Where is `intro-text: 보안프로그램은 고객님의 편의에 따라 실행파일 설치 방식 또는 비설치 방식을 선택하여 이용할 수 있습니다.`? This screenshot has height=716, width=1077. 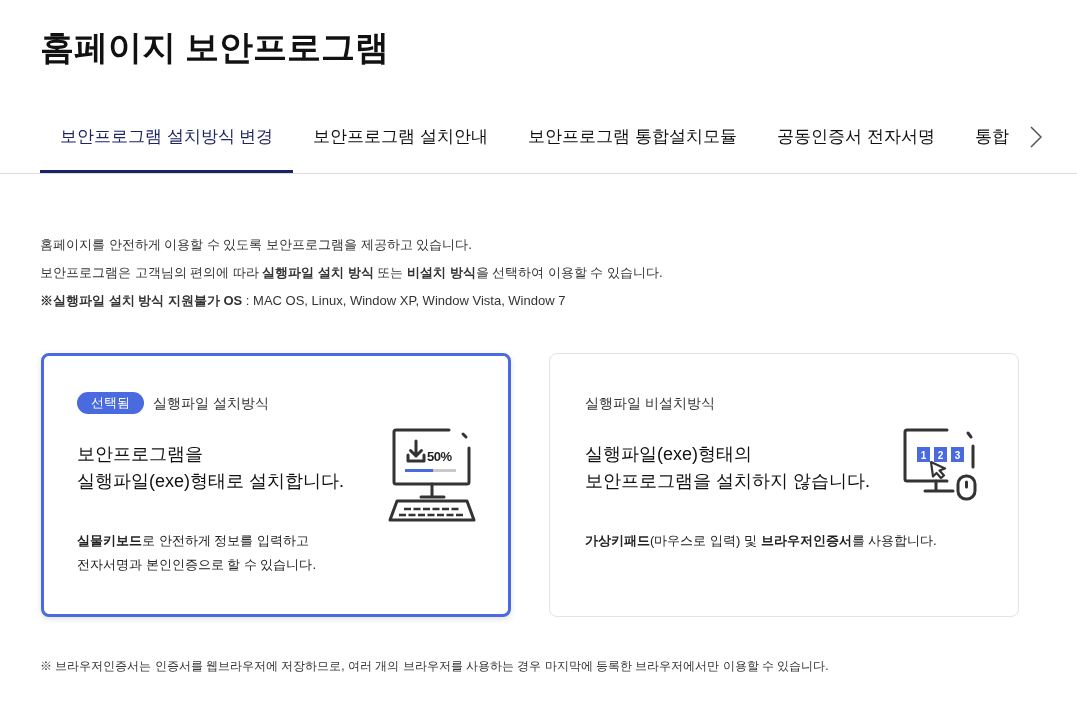 intro-text: 보안프로그램은 고객님의 편의에 따라 실행파일 설치 방식 또는 비설치 방식을 선택하여 이용할 수 있습니다. is located at coordinates (351, 273).